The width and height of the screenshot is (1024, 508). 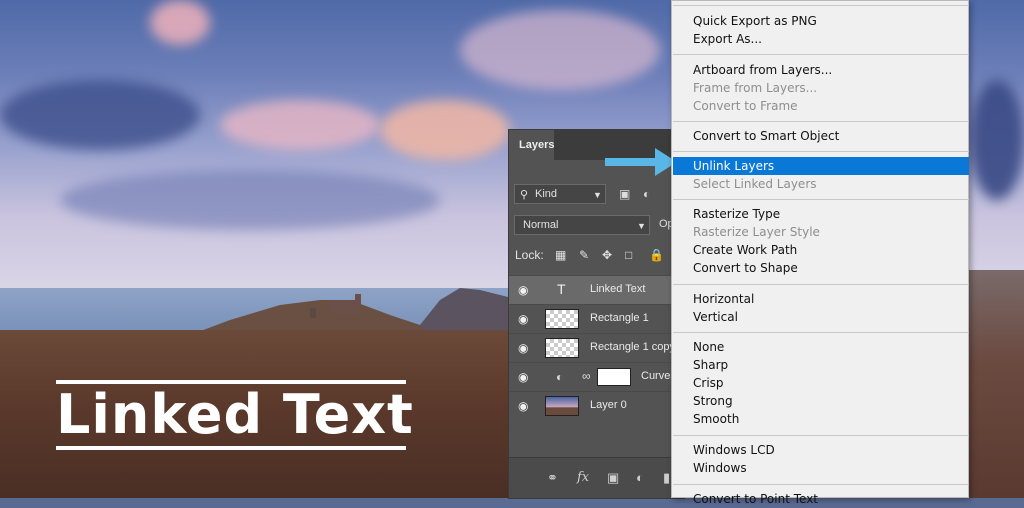 What do you see at coordinates (821, 184) in the screenshot?
I see `menu-item-select-linked-layers: Select Linked Layers` at bounding box center [821, 184].